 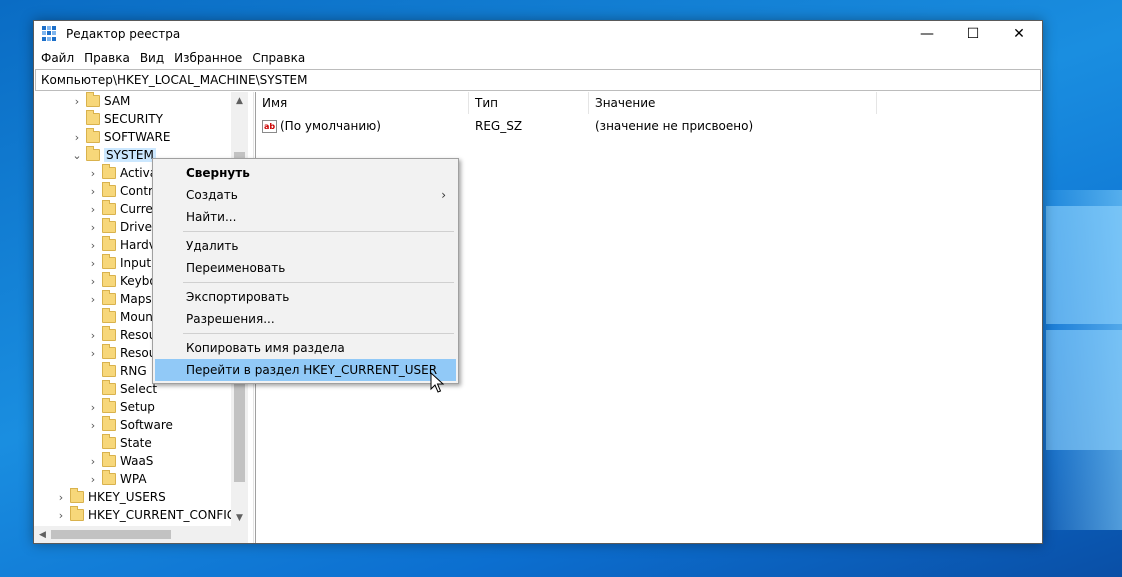 I want to click on tree-item: › Keybo, so click(x=121, y=281).